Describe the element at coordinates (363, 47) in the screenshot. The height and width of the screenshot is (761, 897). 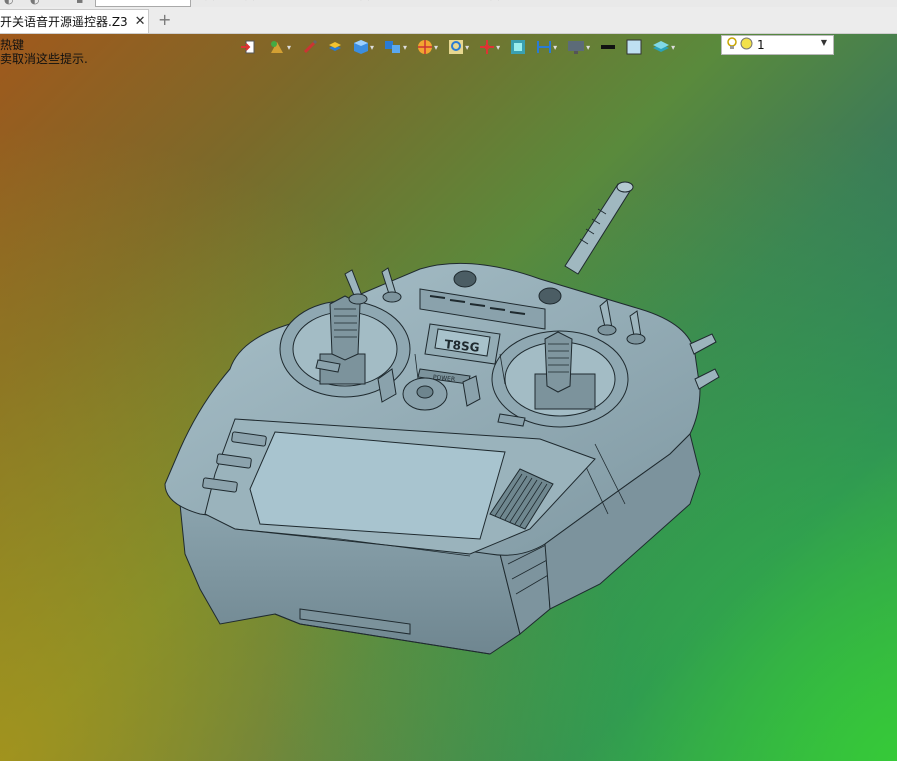
I see `shaded-cube-icon: ▾` at that location.